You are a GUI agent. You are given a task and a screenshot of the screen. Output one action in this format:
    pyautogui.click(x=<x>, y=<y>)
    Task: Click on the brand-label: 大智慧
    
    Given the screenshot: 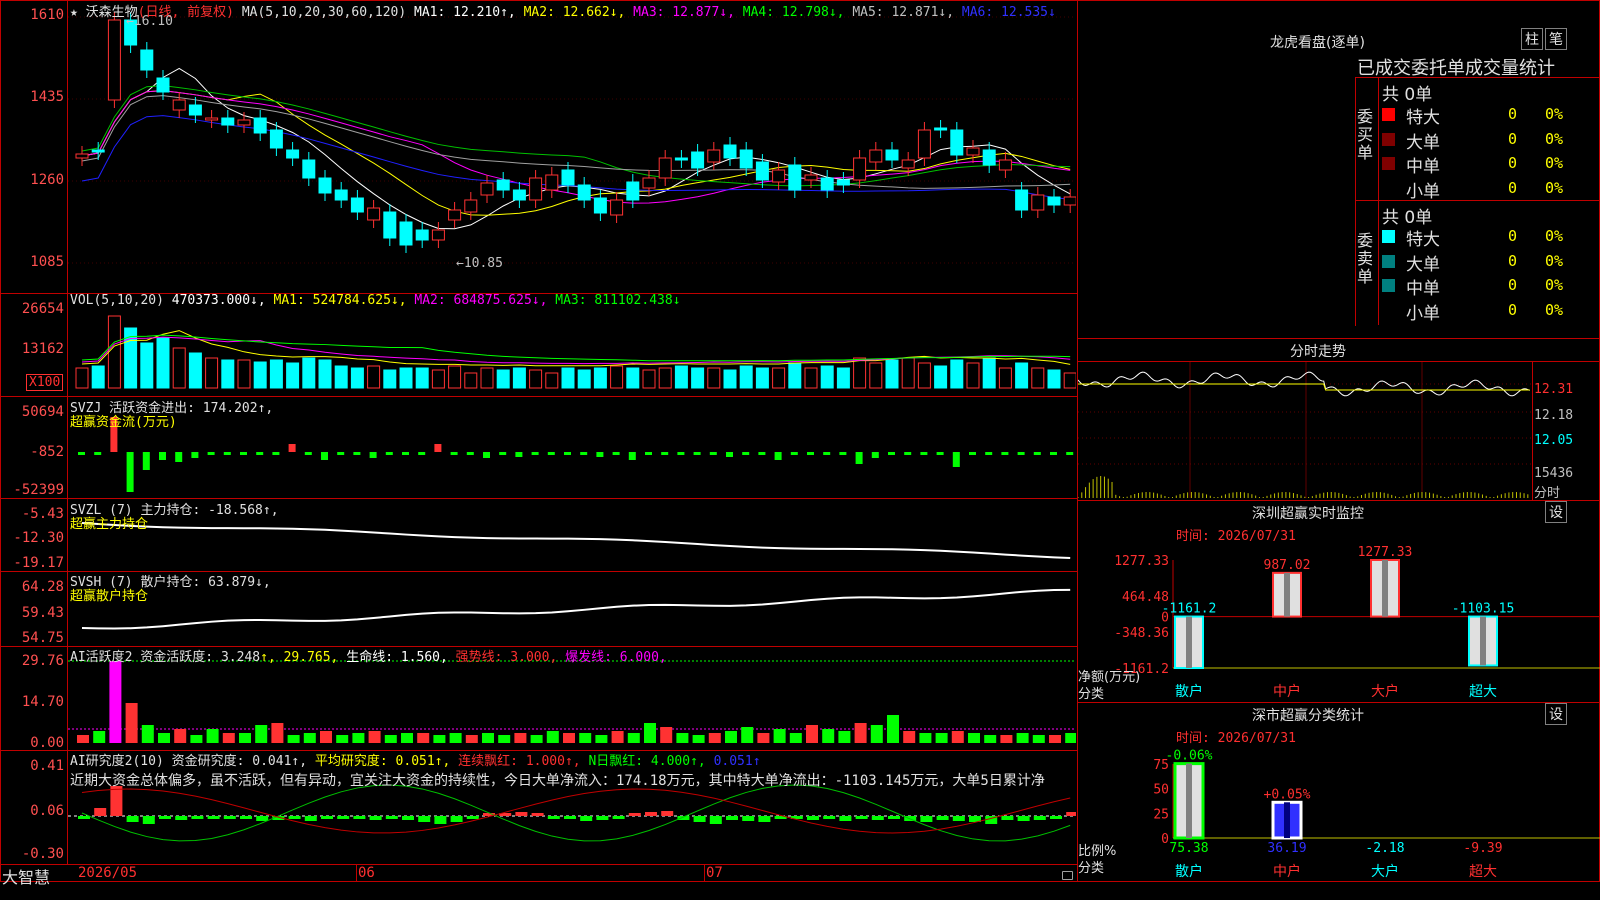 What is the action you would take?
    pyautogui.click(x=26, y=876)
    